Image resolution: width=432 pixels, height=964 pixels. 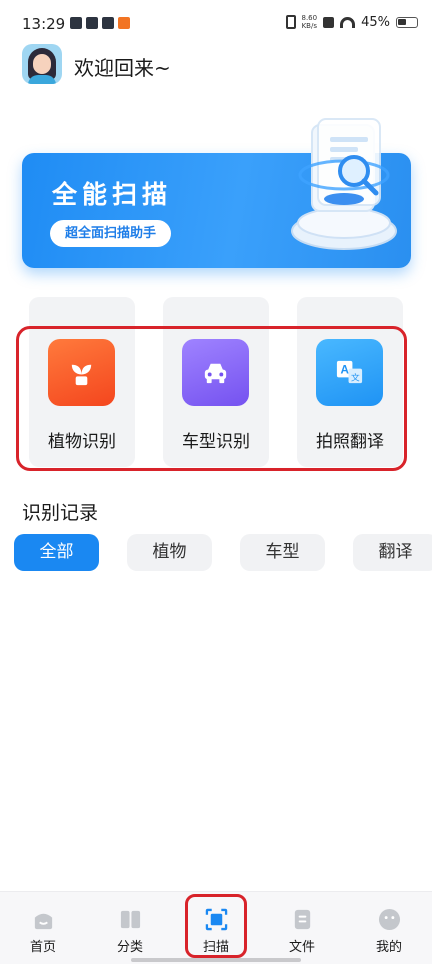 I want to click on notification-icons, so click(x=100, y=23).